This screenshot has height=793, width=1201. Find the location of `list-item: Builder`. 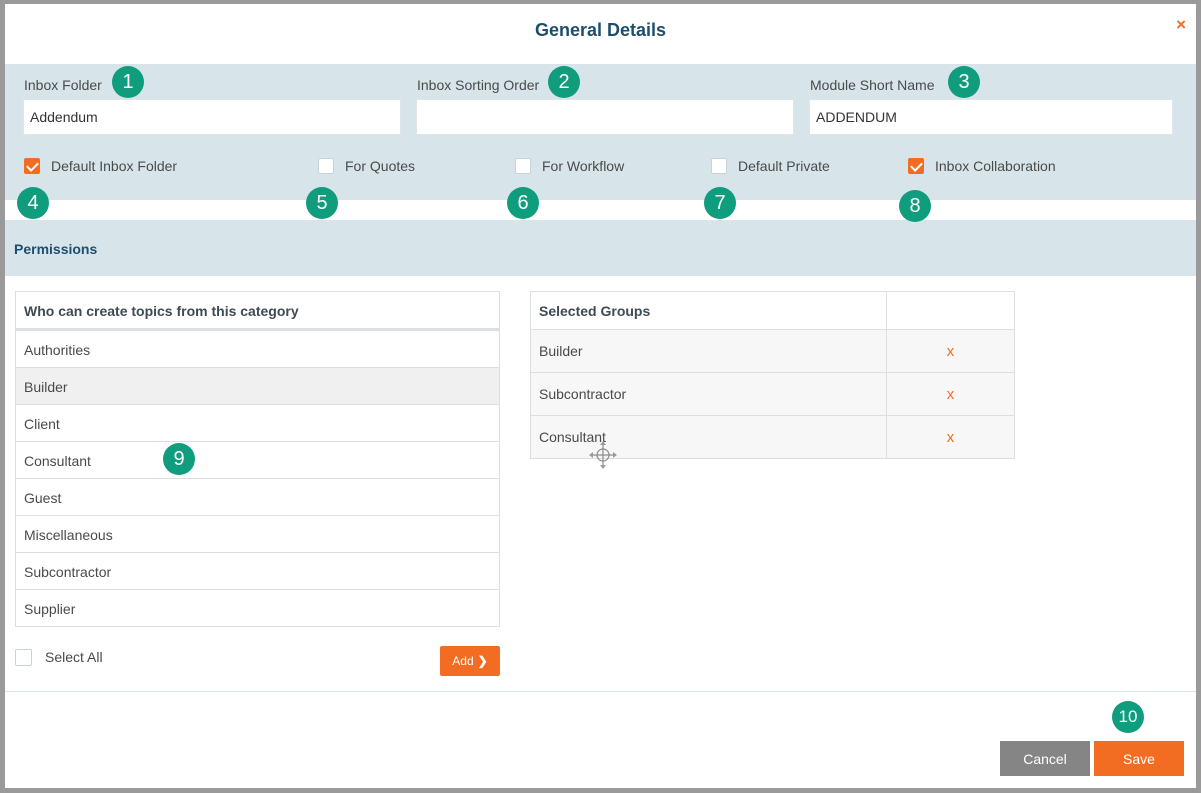

list-item: Builder is located at coordinates (257, 385).